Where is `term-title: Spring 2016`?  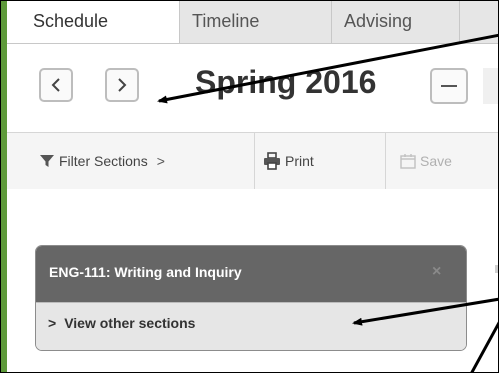 term-title: Spring 2016 is located at coordinates (286, 82).